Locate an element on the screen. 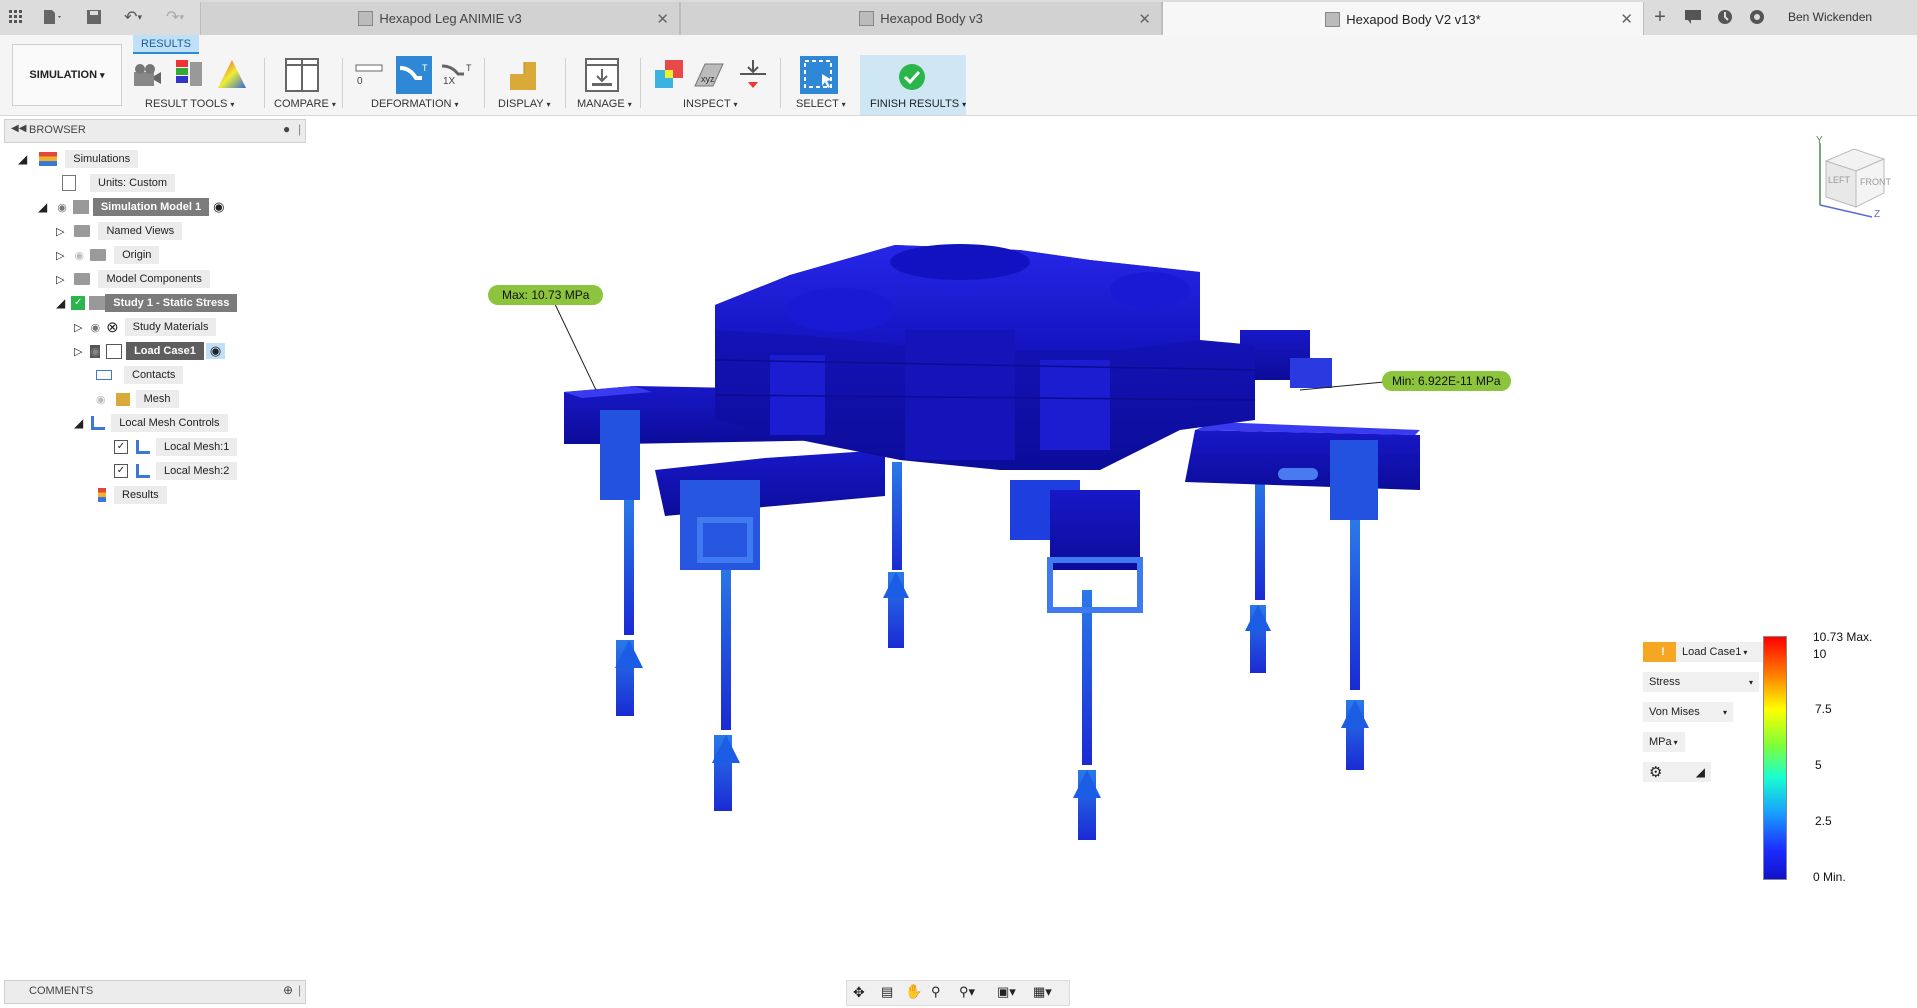 Image resolution: width=1917 pixels, height=1008 pixels. legend-tick: 5 is located at coordinates (1818, 765).